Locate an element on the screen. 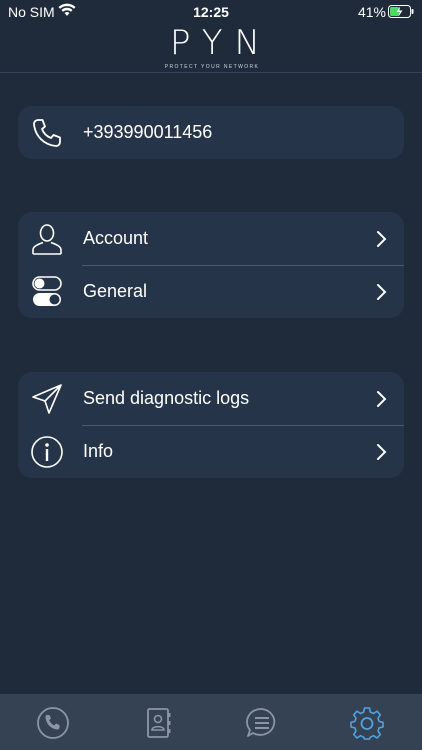 Image resolution: width=422 pixels, height=750 pixels. send-diagnostic-logs-row: Send diagnostic logs is located at coordinates (211, 398).